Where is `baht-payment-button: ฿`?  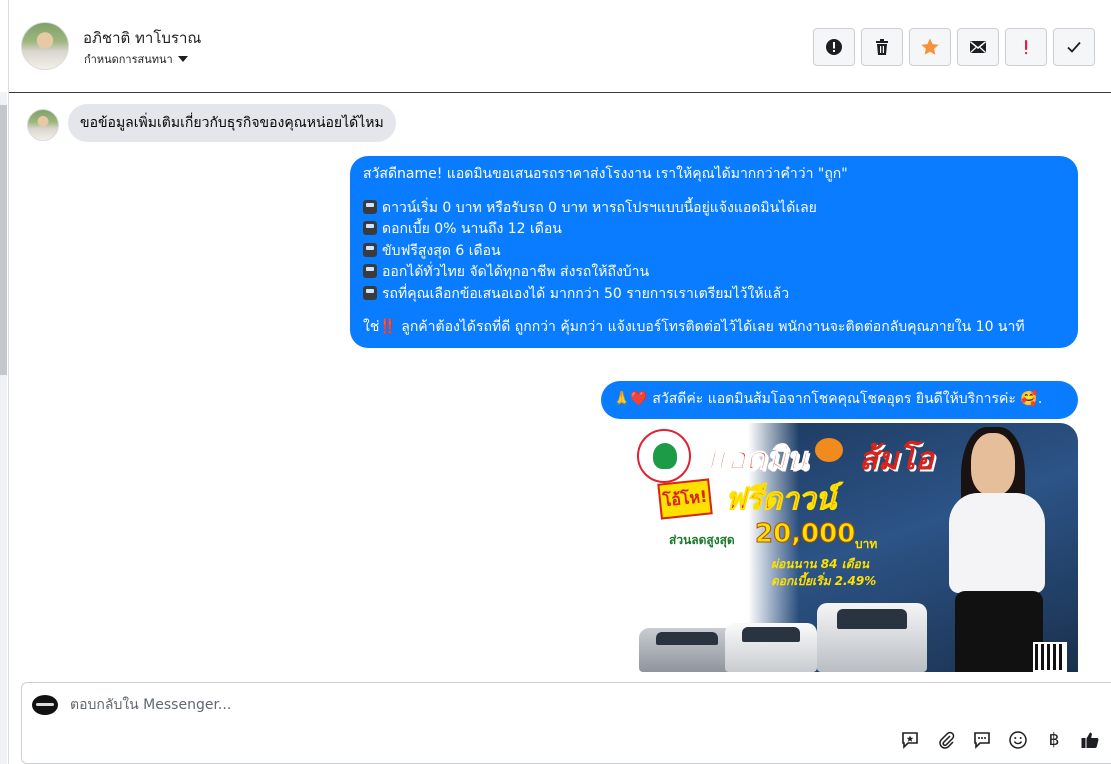 baht-payment-button: ฿ is located at coordinates (1054, 740).